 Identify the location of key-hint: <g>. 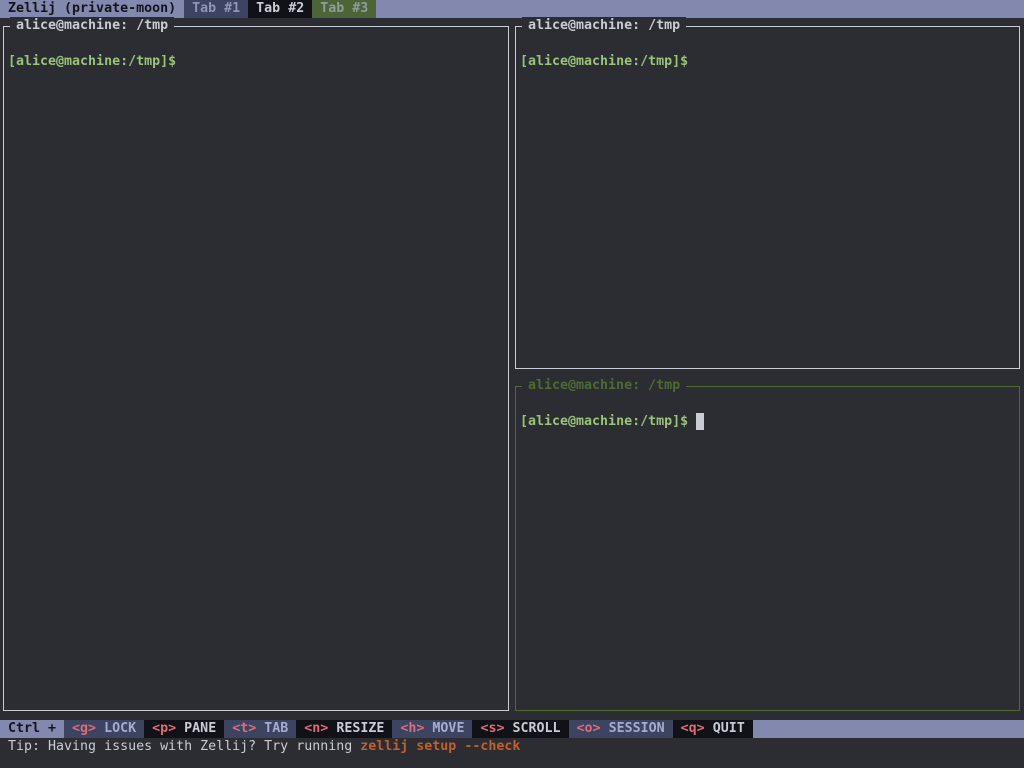
(84, 728).